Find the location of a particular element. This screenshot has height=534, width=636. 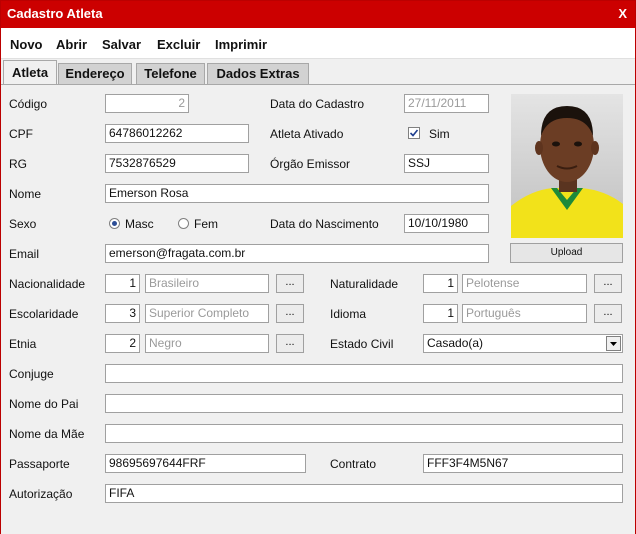

email-label: Email is located at coordinates (24, 254).